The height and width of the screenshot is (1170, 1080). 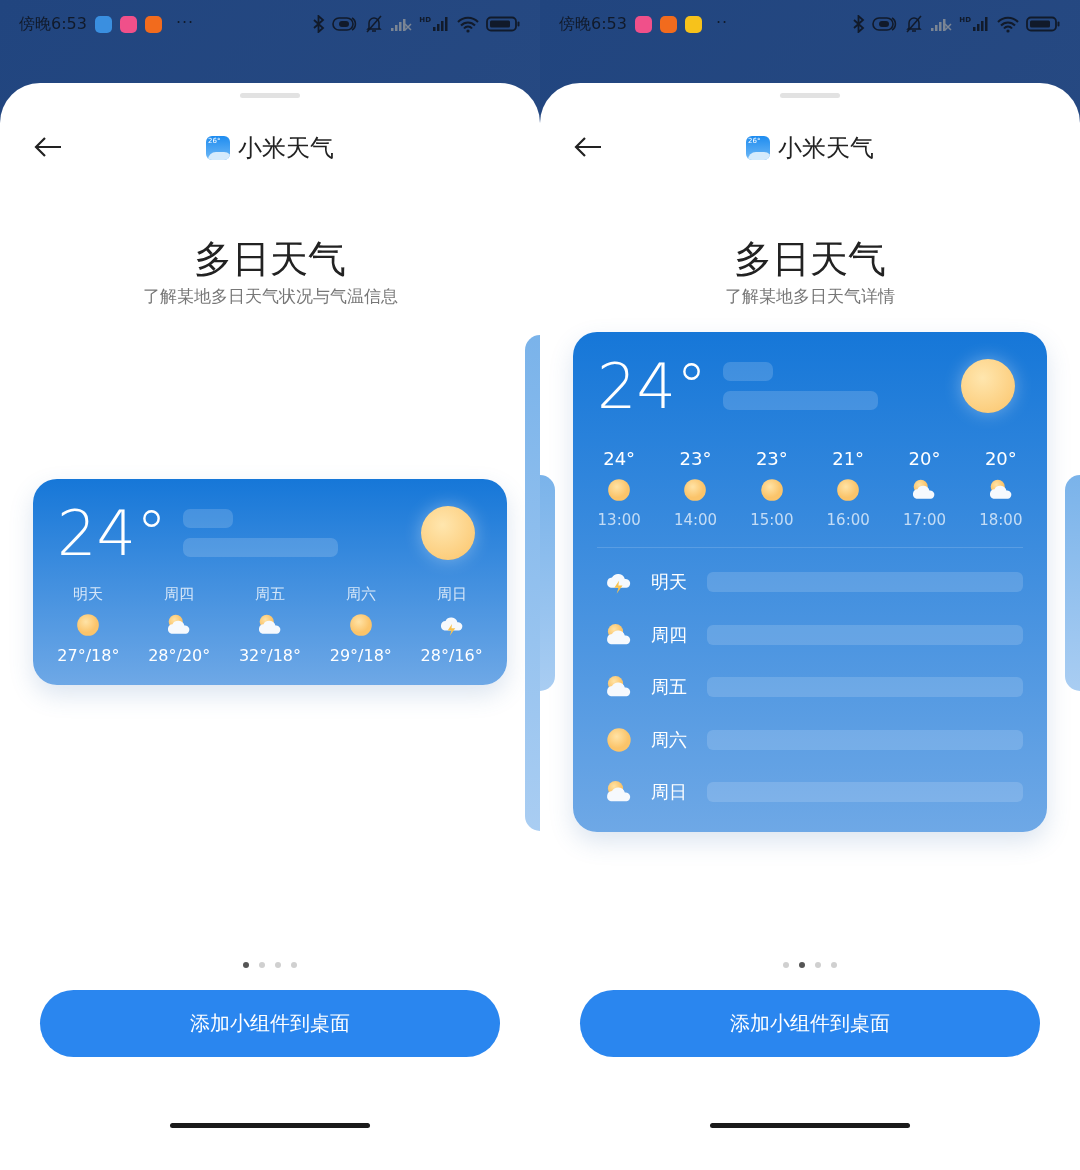 What do you see at coordinates (722, 23) in the screenshot?
I see `more-notifications: ··` at bounding box center [722, 23].